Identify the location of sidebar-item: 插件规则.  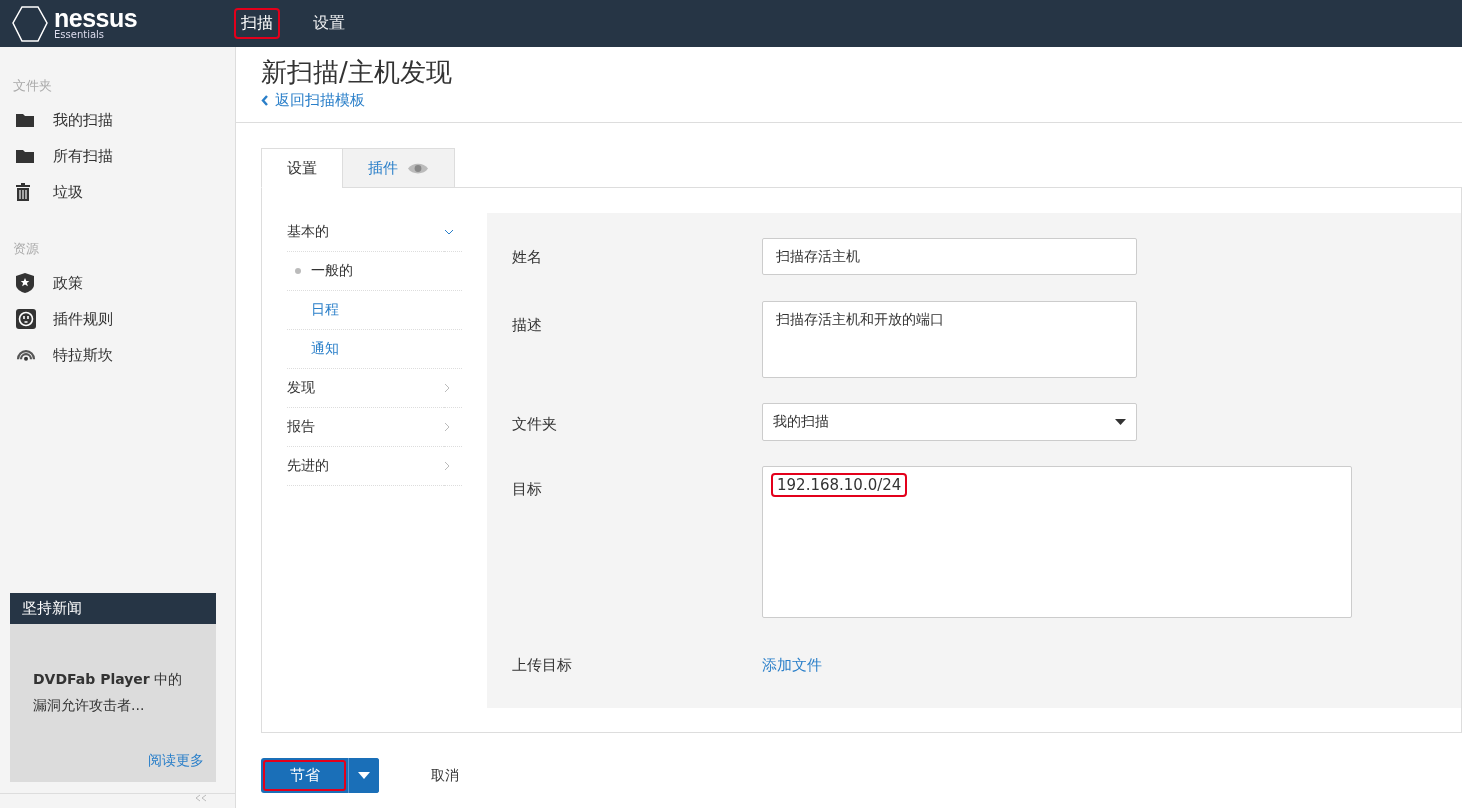
(117, 319).